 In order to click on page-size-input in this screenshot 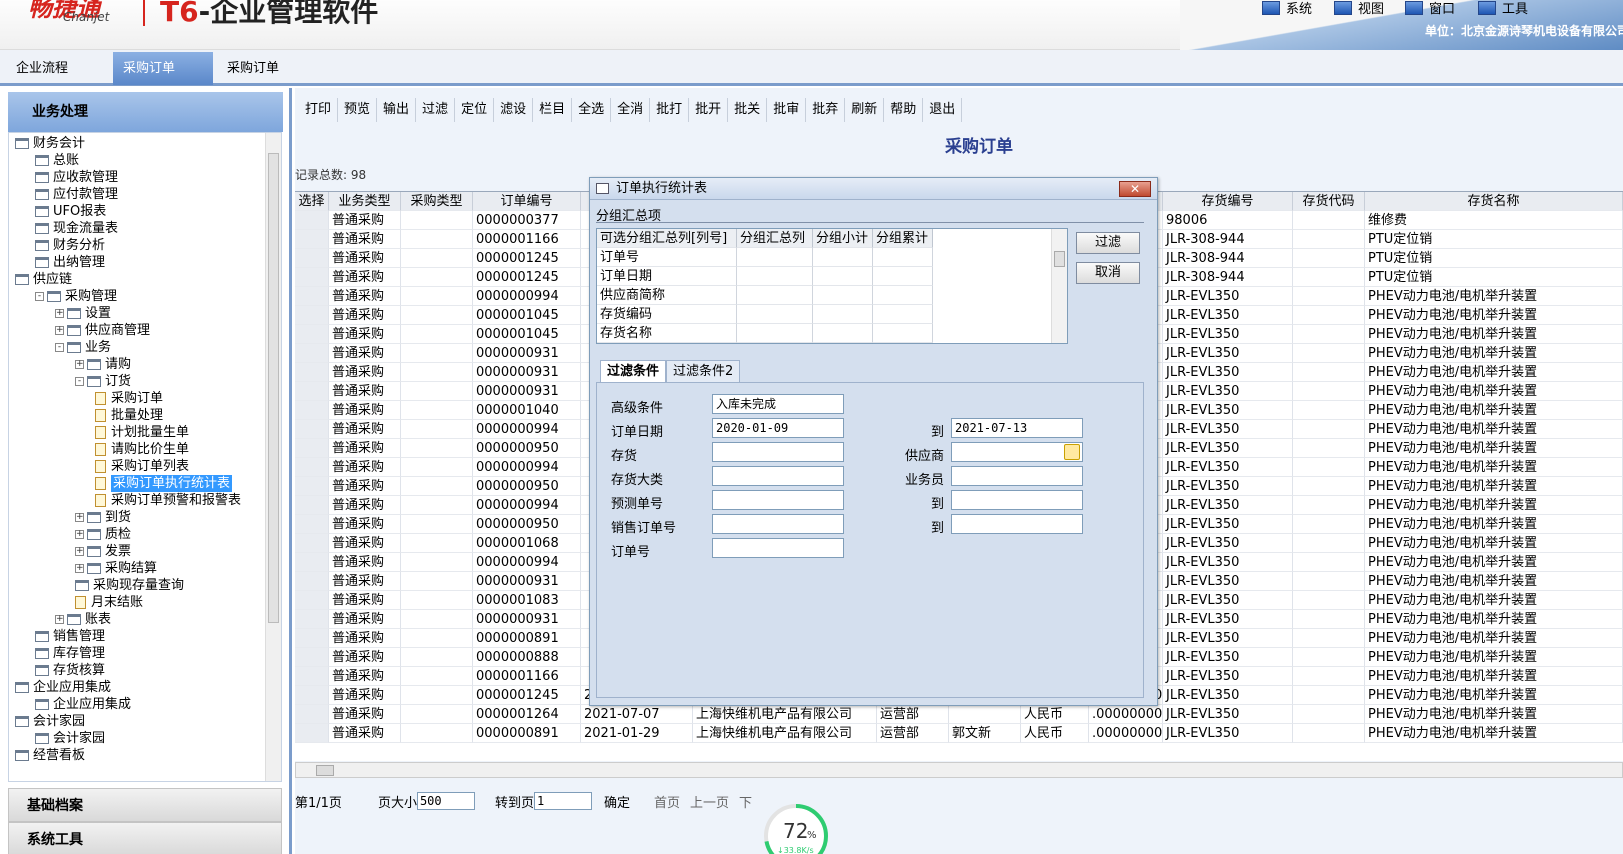, I will do `click(445, 801)`.